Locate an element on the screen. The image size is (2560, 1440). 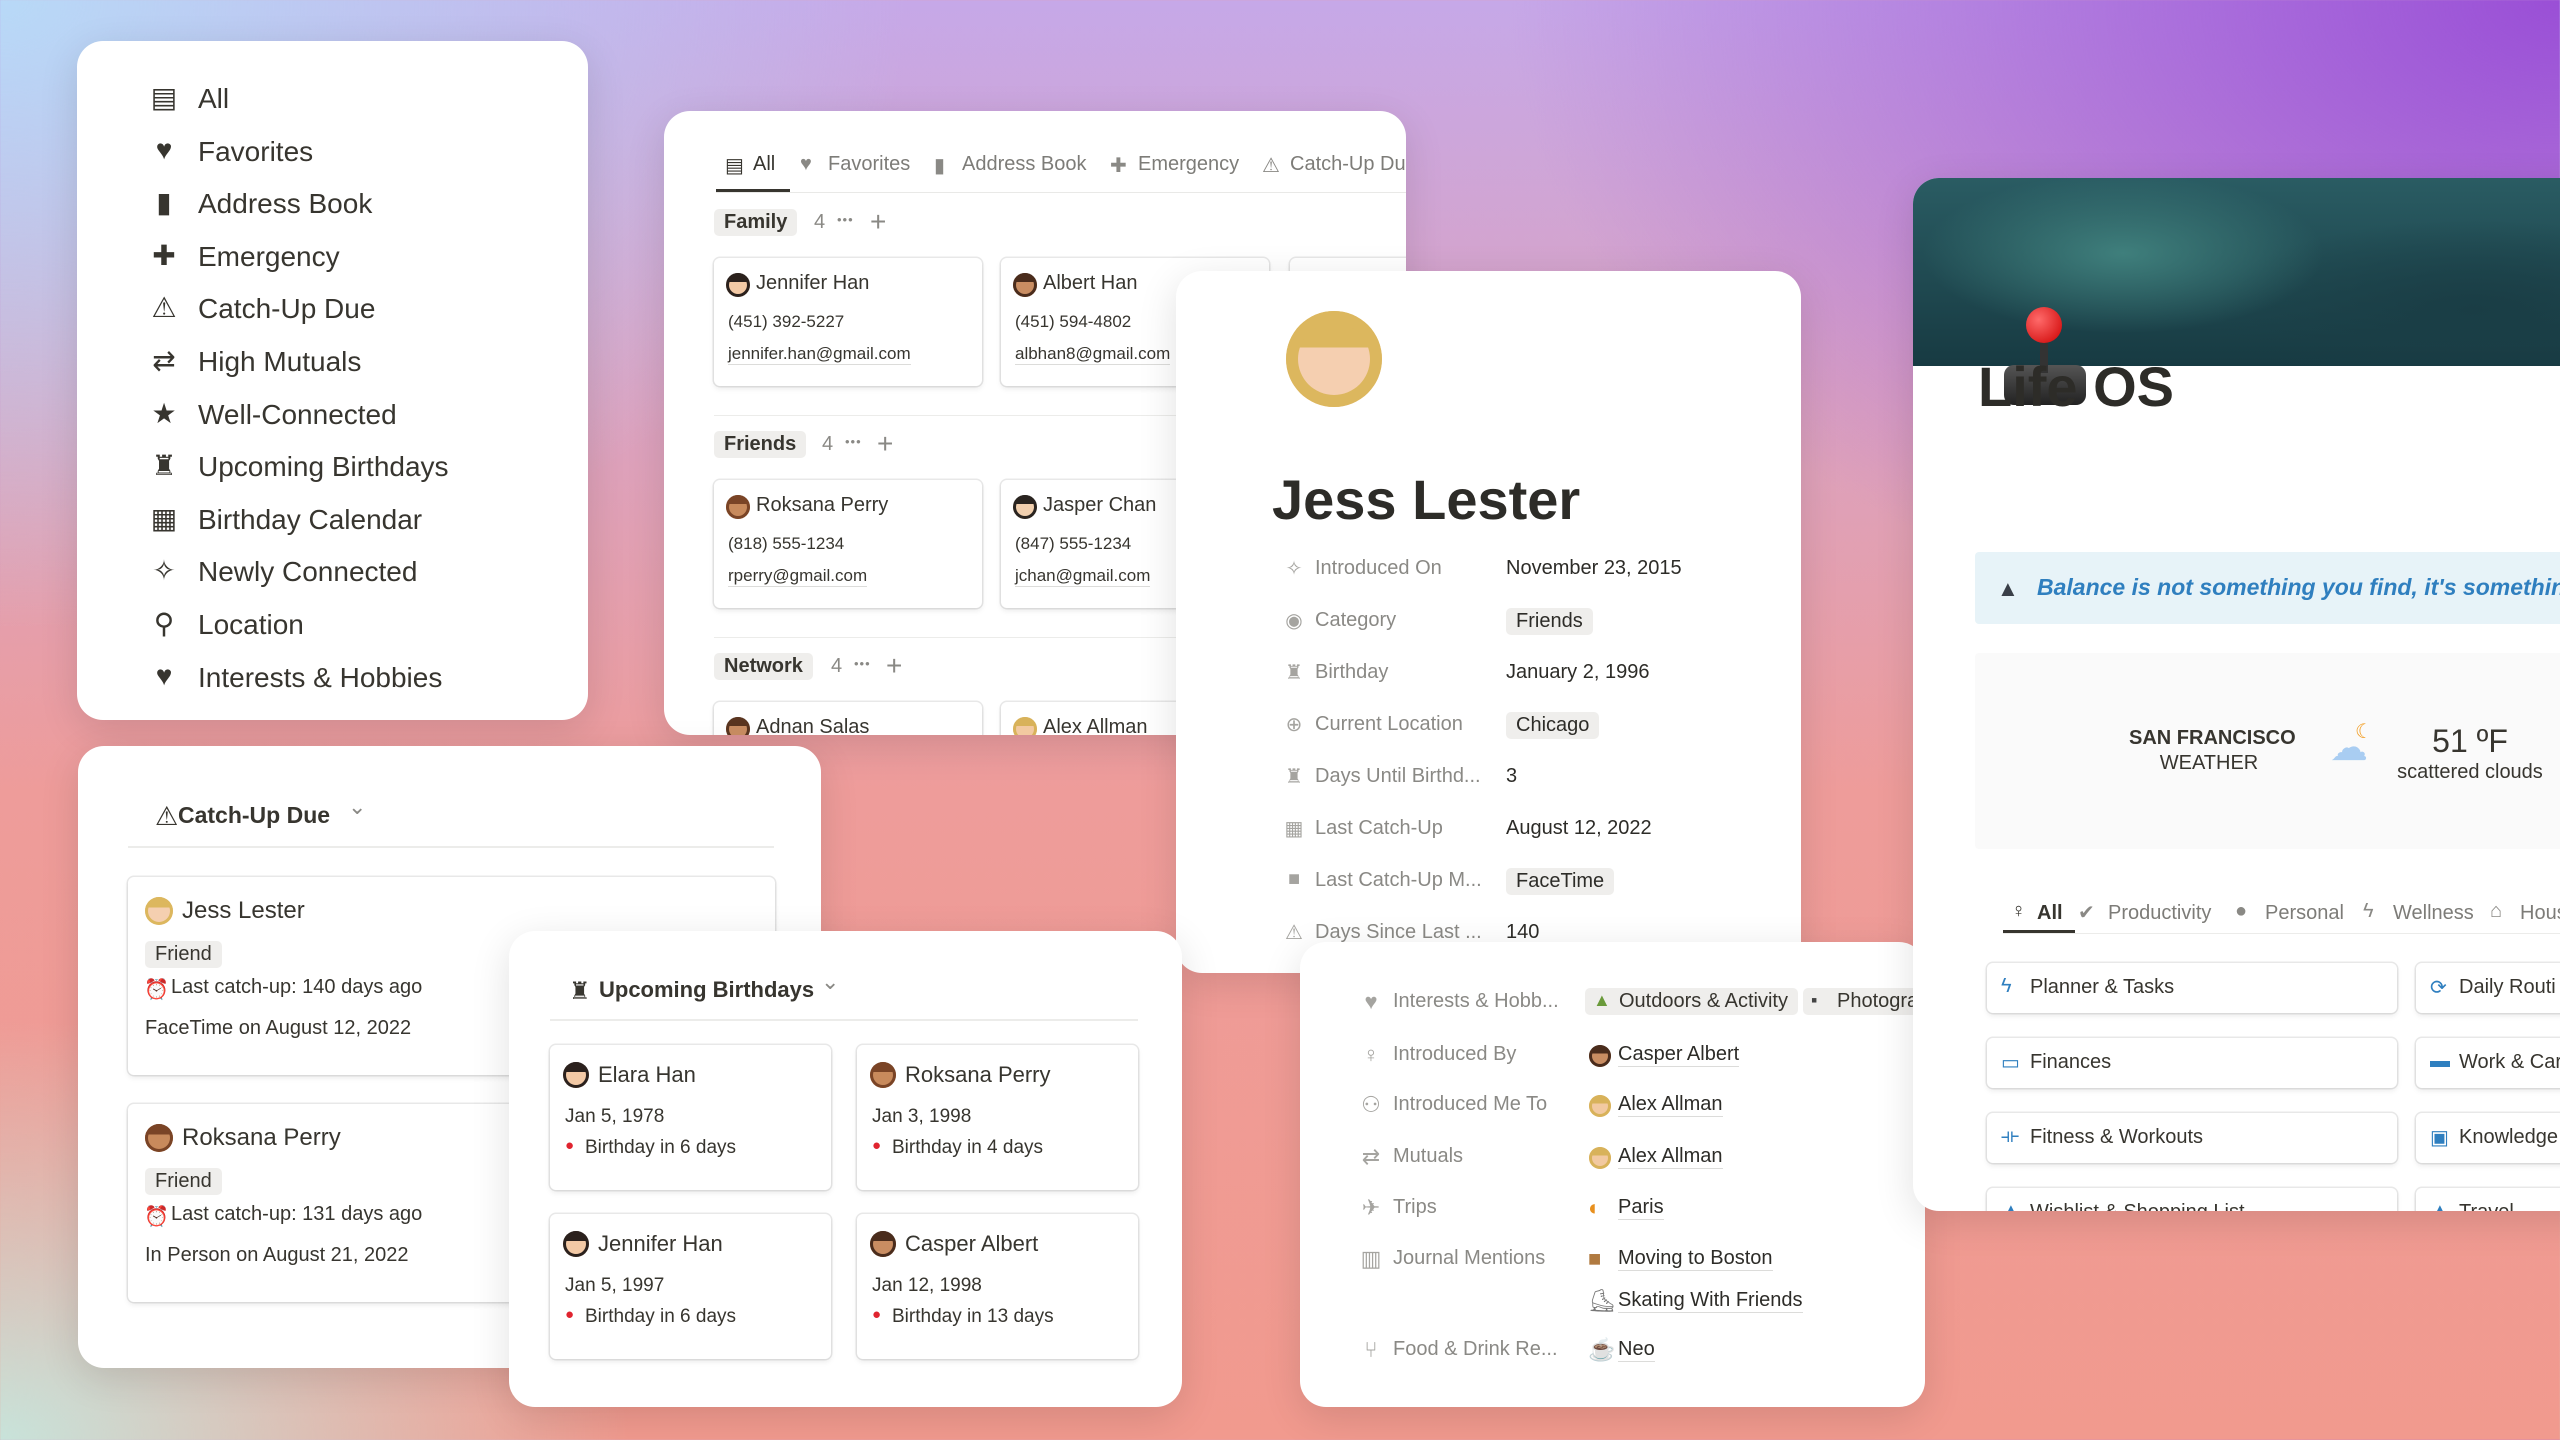
link-button-work-car: ▬ Work & Car is located at coordinates (2488, 1063).